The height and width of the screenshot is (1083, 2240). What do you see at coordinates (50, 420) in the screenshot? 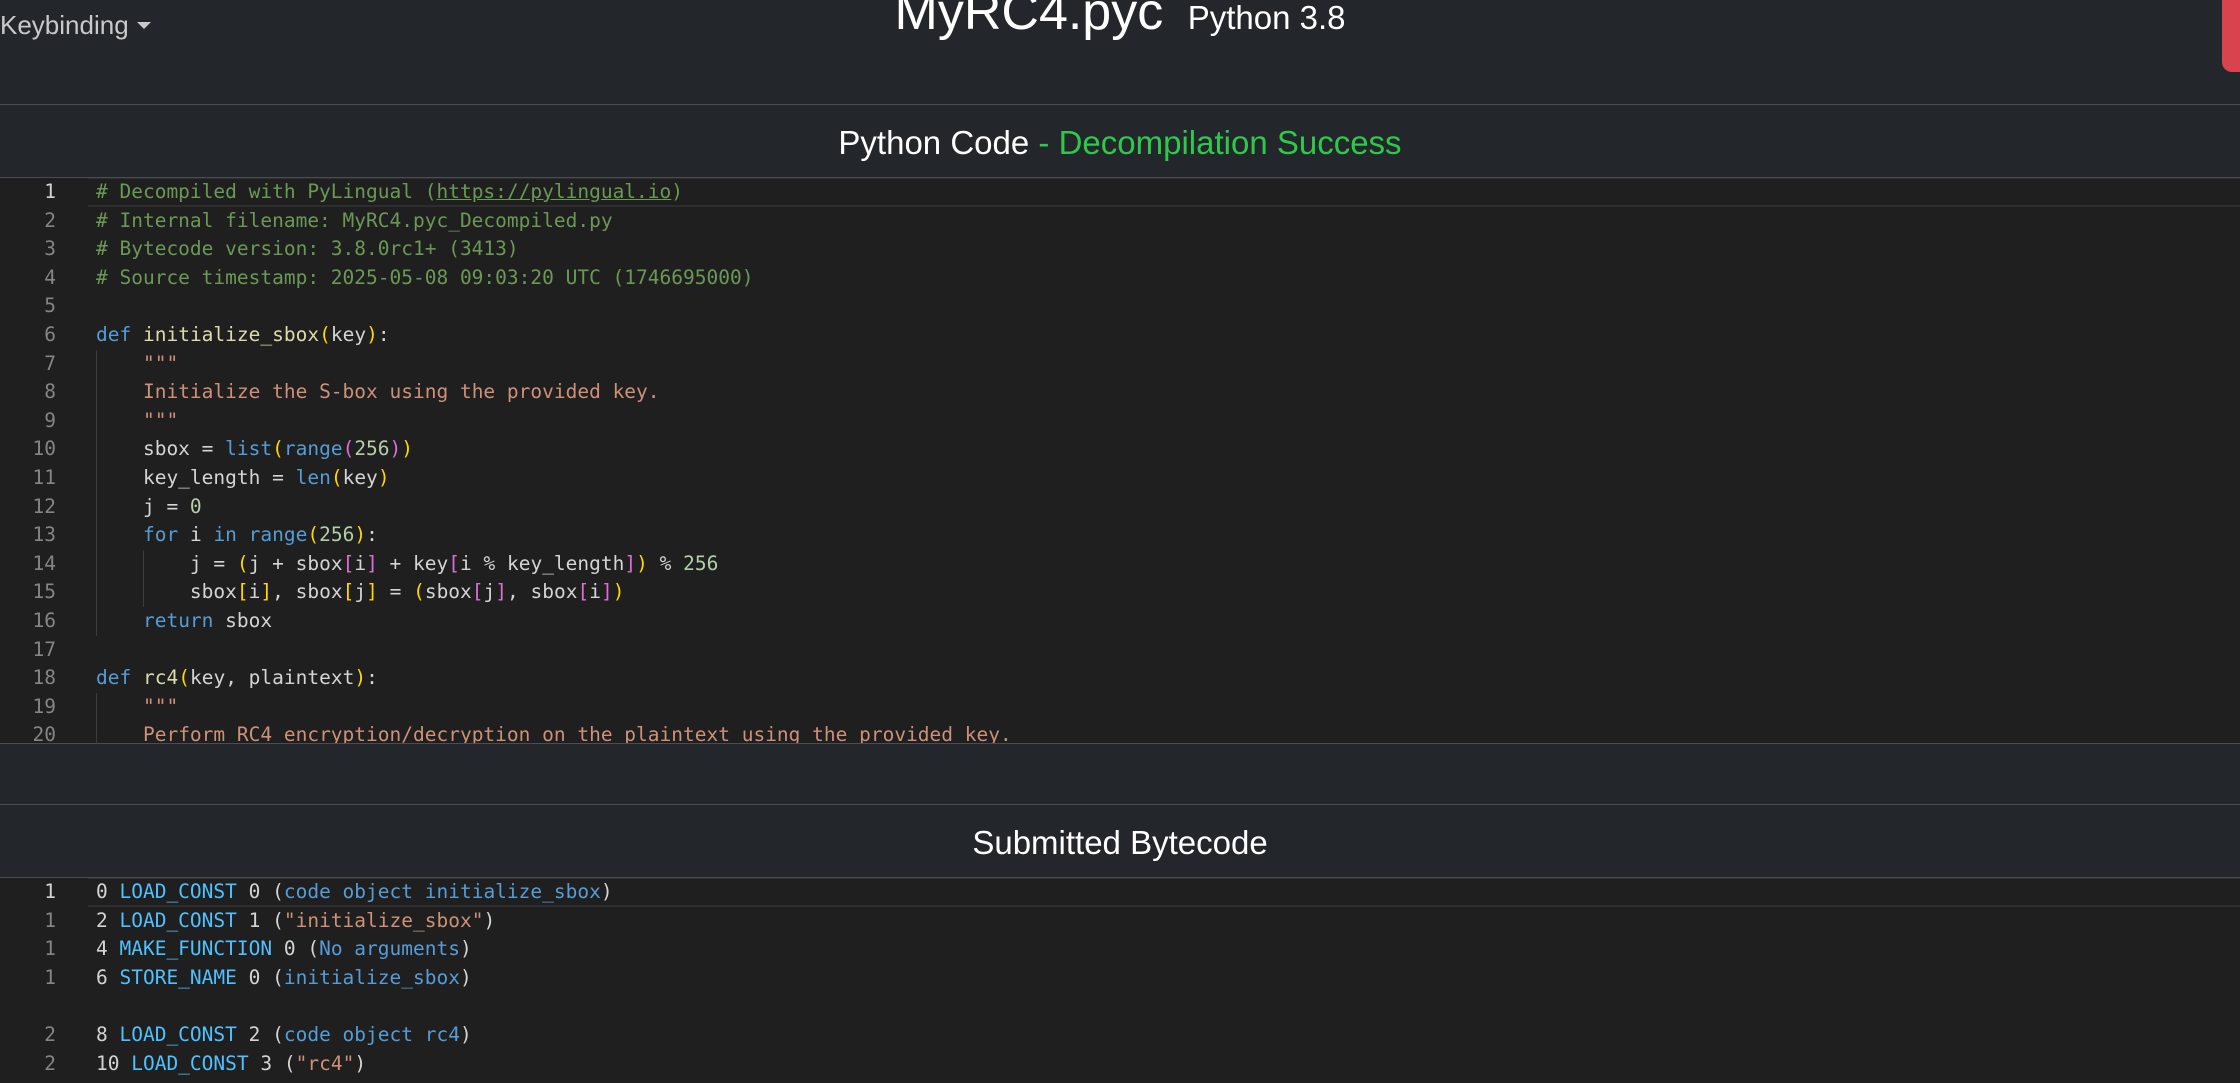
I see `line-number: 9` at bounding box center [50, 420].